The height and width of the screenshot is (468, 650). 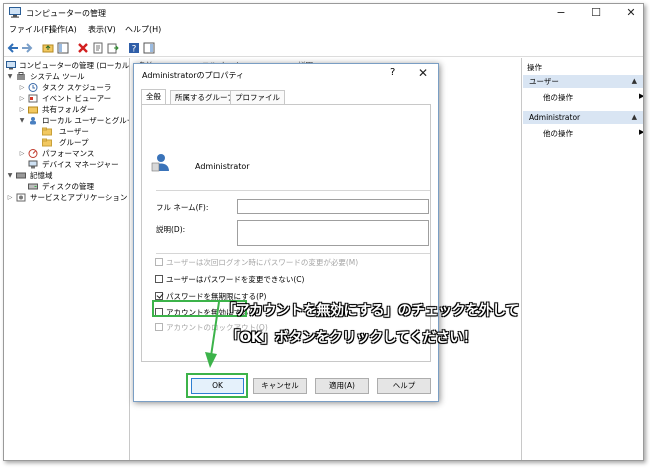 I want to click on description-field, so click(x=333, y=233).